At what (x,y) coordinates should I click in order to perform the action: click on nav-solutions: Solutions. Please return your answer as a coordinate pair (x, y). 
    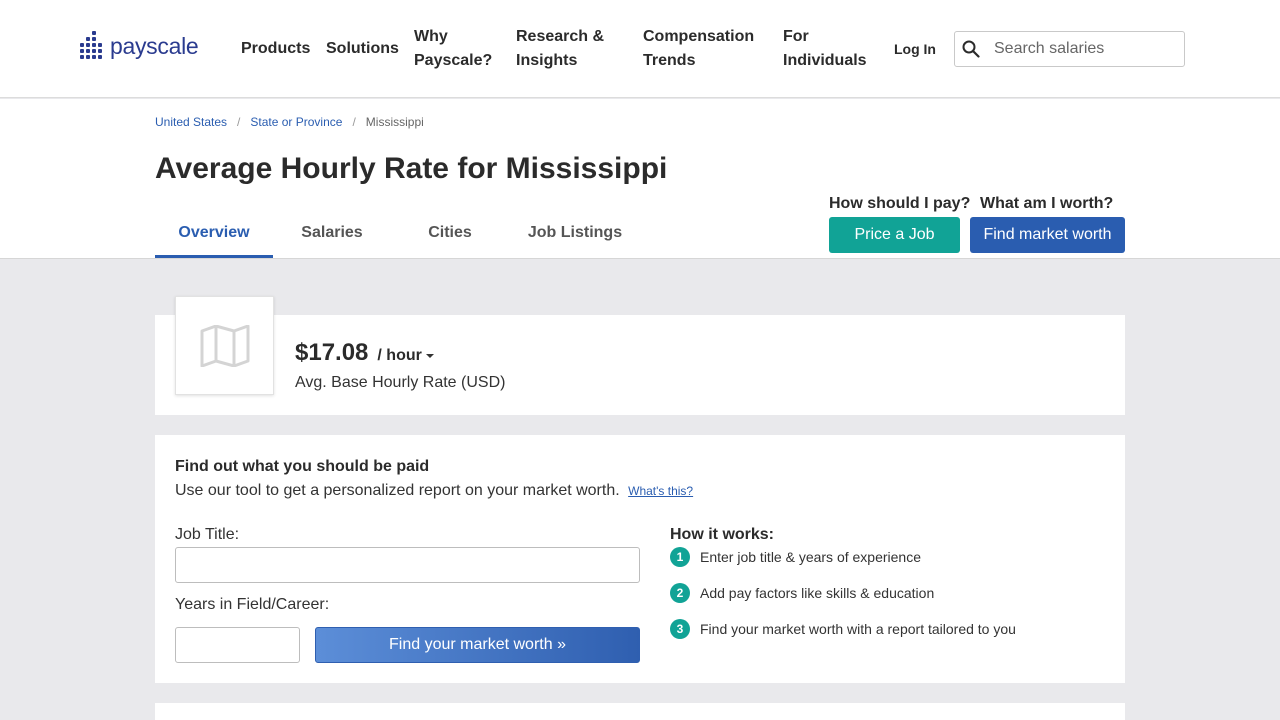
    Looking at the image, I should click on (362, 49).